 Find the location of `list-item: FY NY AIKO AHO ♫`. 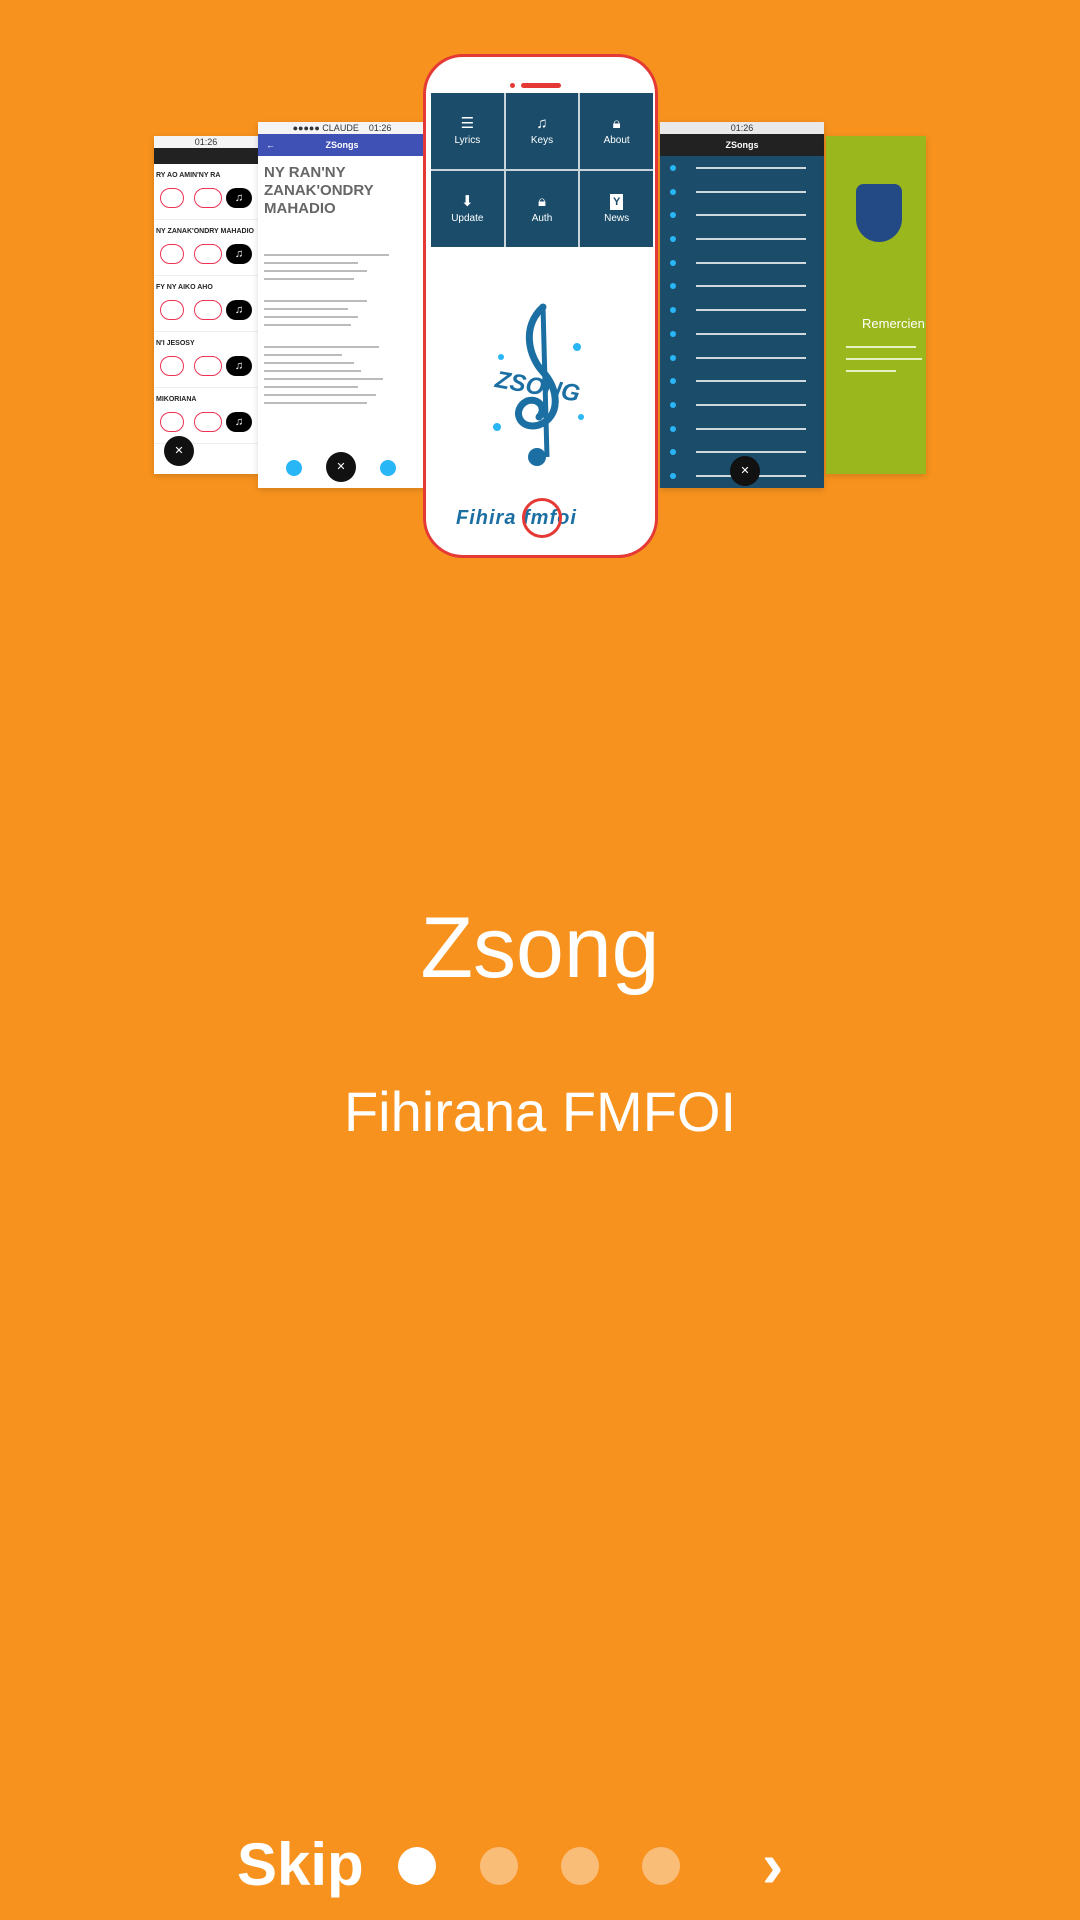

list-item: FY NY AIKO AHO ♫ is located at coordinates (206, 304).